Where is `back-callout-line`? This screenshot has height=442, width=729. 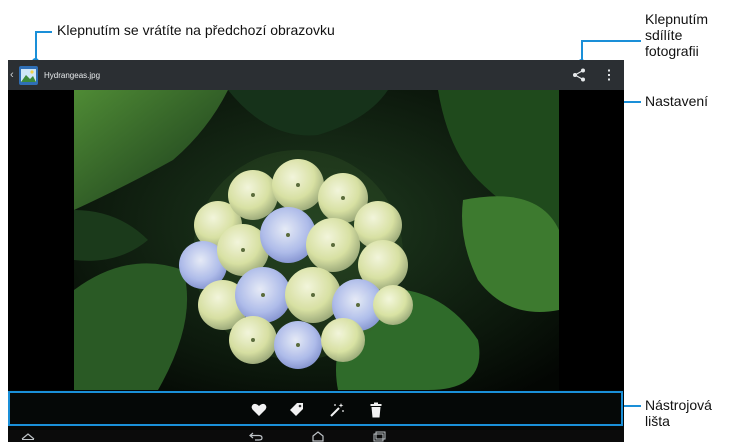
back-callout-line is located at coordinates (43, 32).